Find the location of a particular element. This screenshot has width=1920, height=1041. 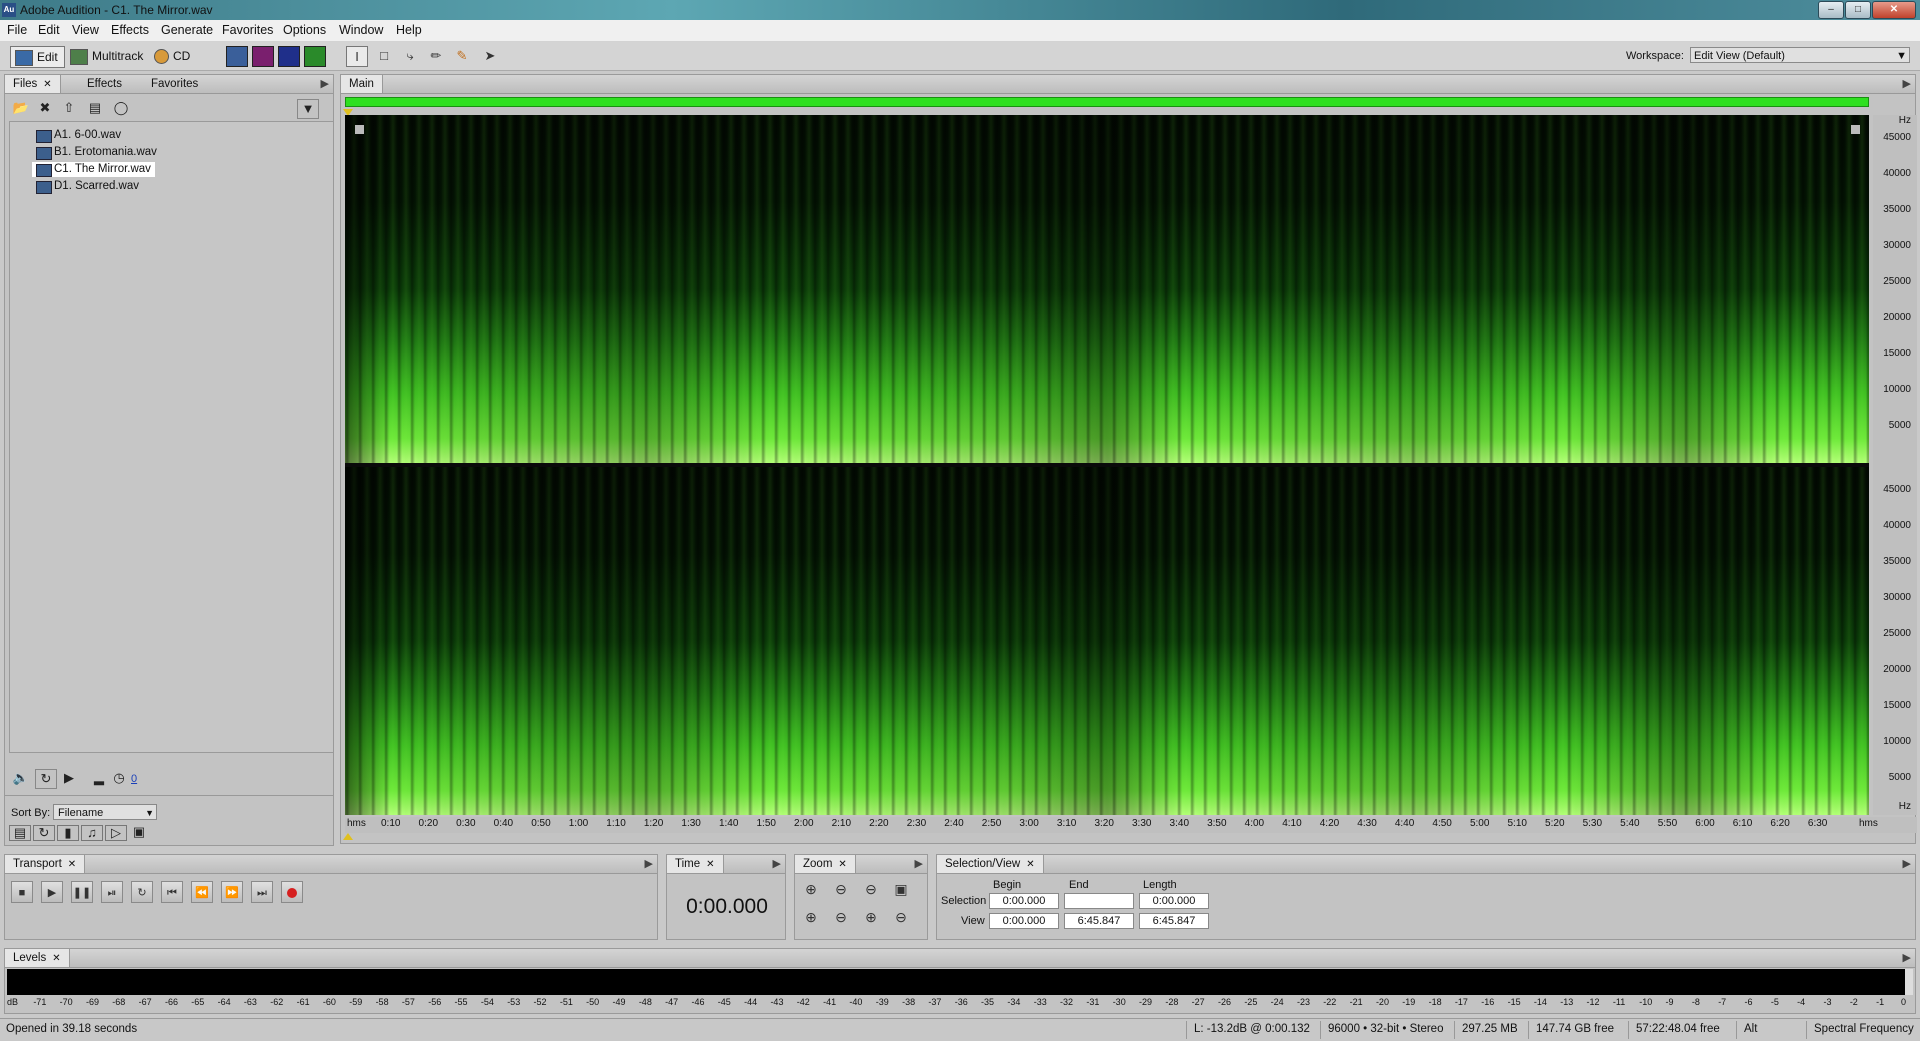

volume-value: 0 is located at coordinates (134, 779).